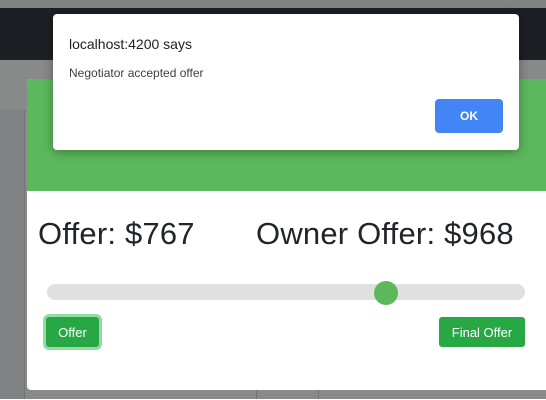 The height and width of the screenshot is (400, 546). Describe the element at coordinates (72, 332) in the screenshot. I see `offer-button: Offer` at that location.